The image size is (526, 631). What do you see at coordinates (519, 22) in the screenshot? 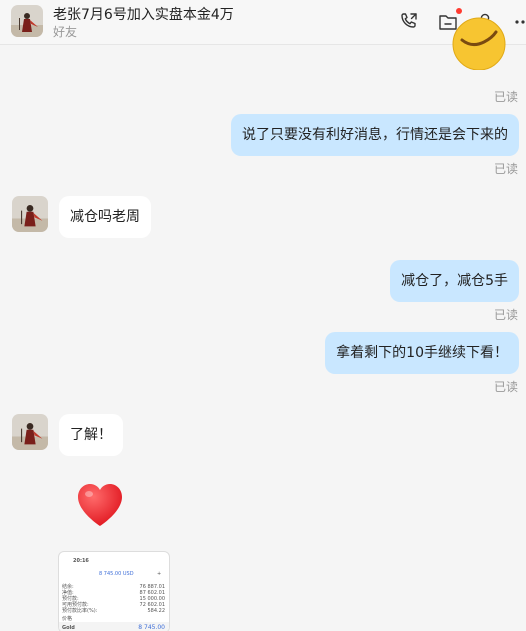
I see `more-icon` at bounding box center [519, 22].